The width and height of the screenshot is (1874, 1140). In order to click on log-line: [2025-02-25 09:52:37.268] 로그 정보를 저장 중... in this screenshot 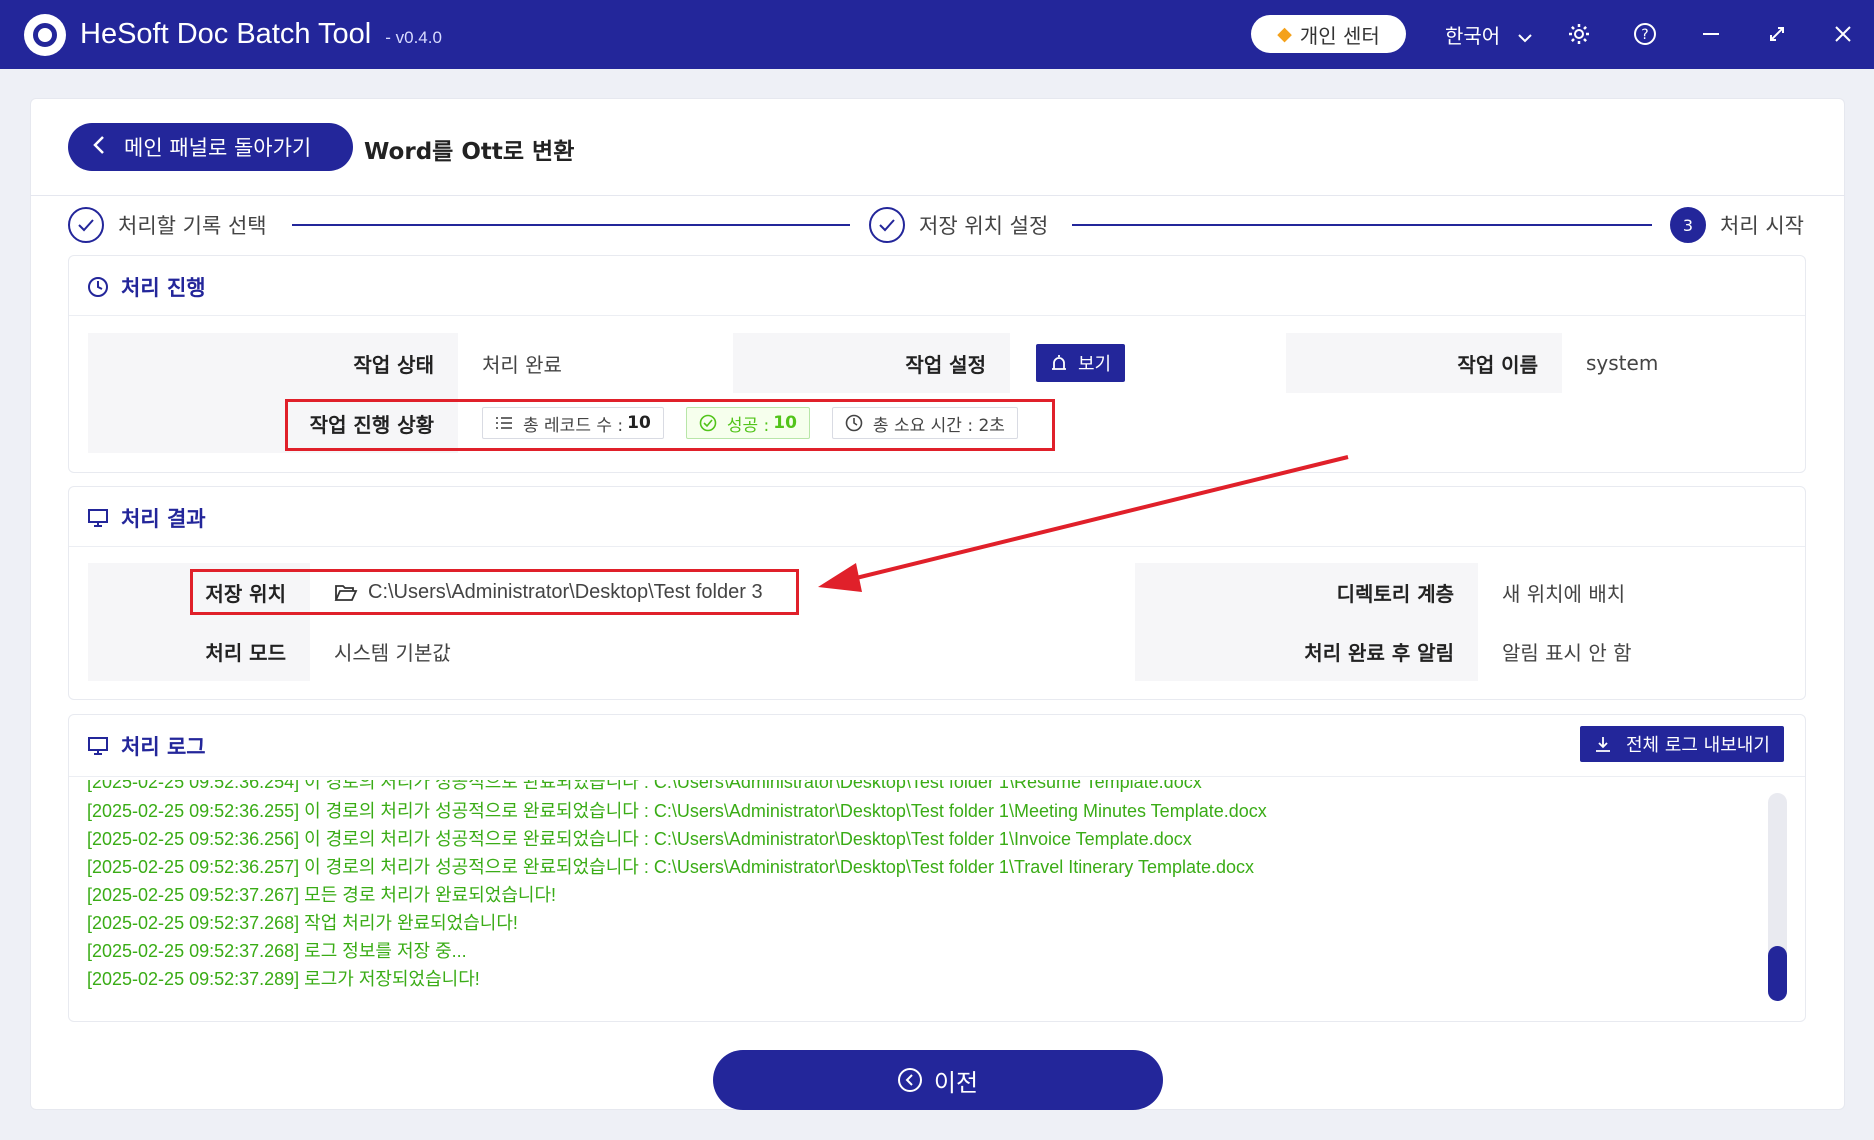, I will do `click(277, 951)`.